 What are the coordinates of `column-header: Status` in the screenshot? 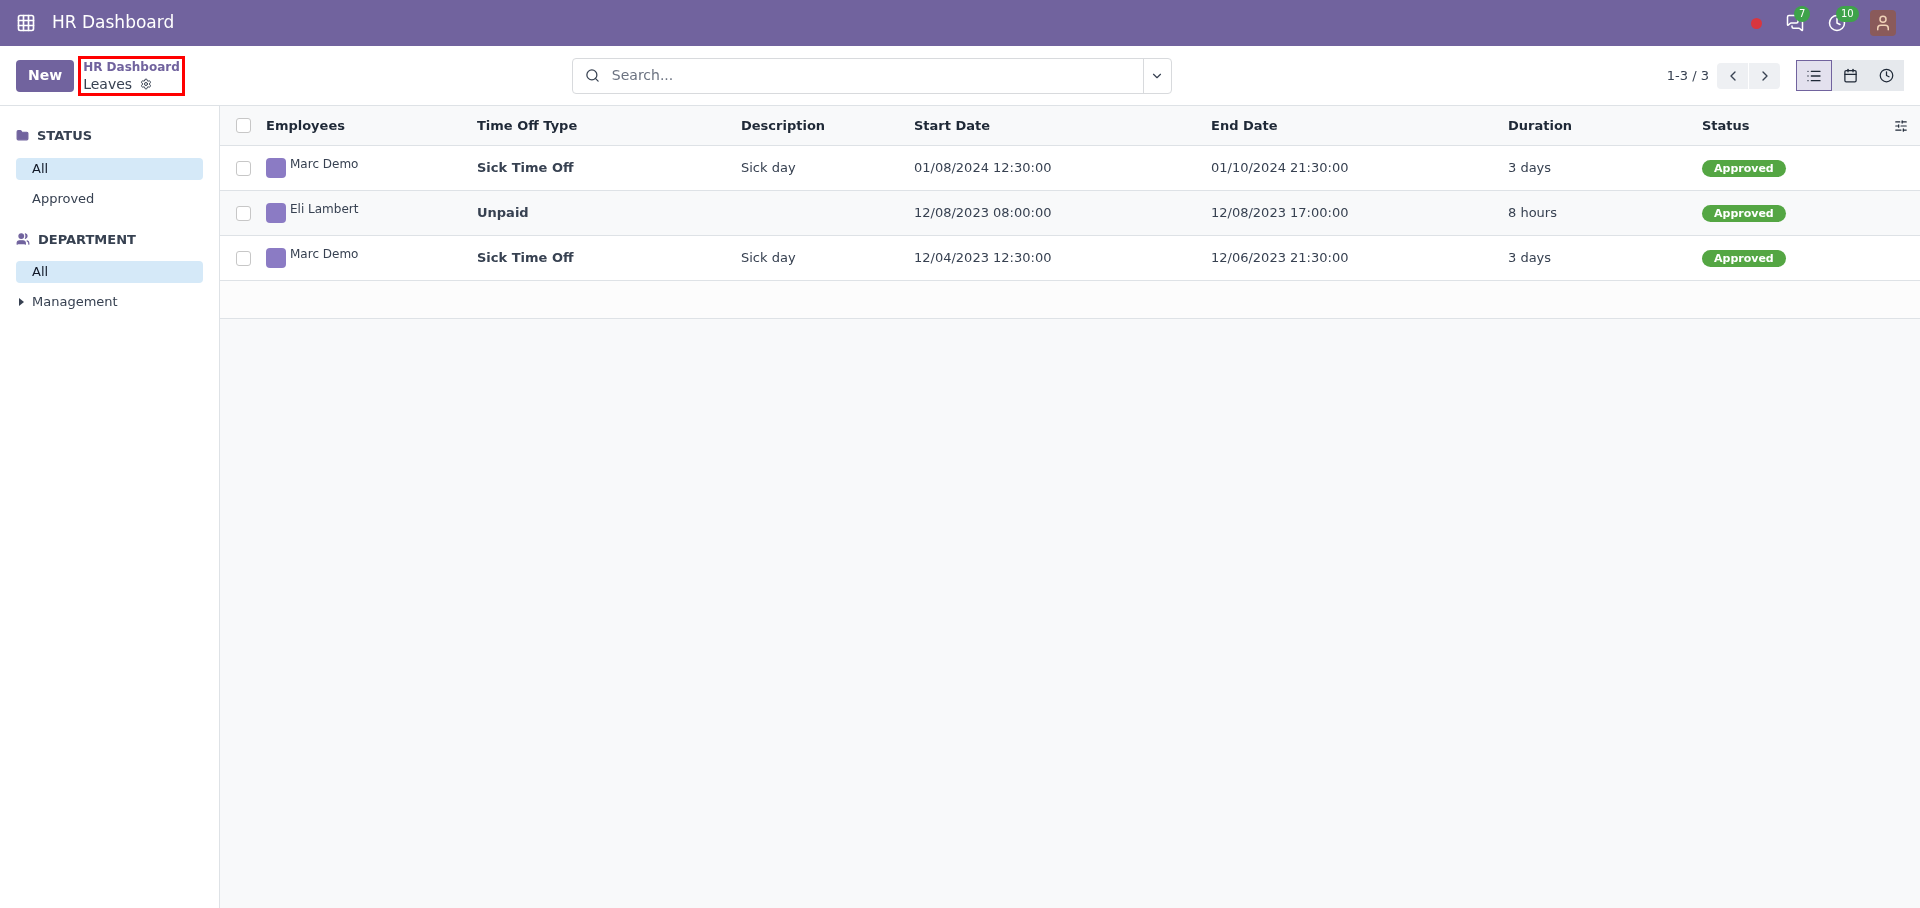 It's located at (1726, 125).